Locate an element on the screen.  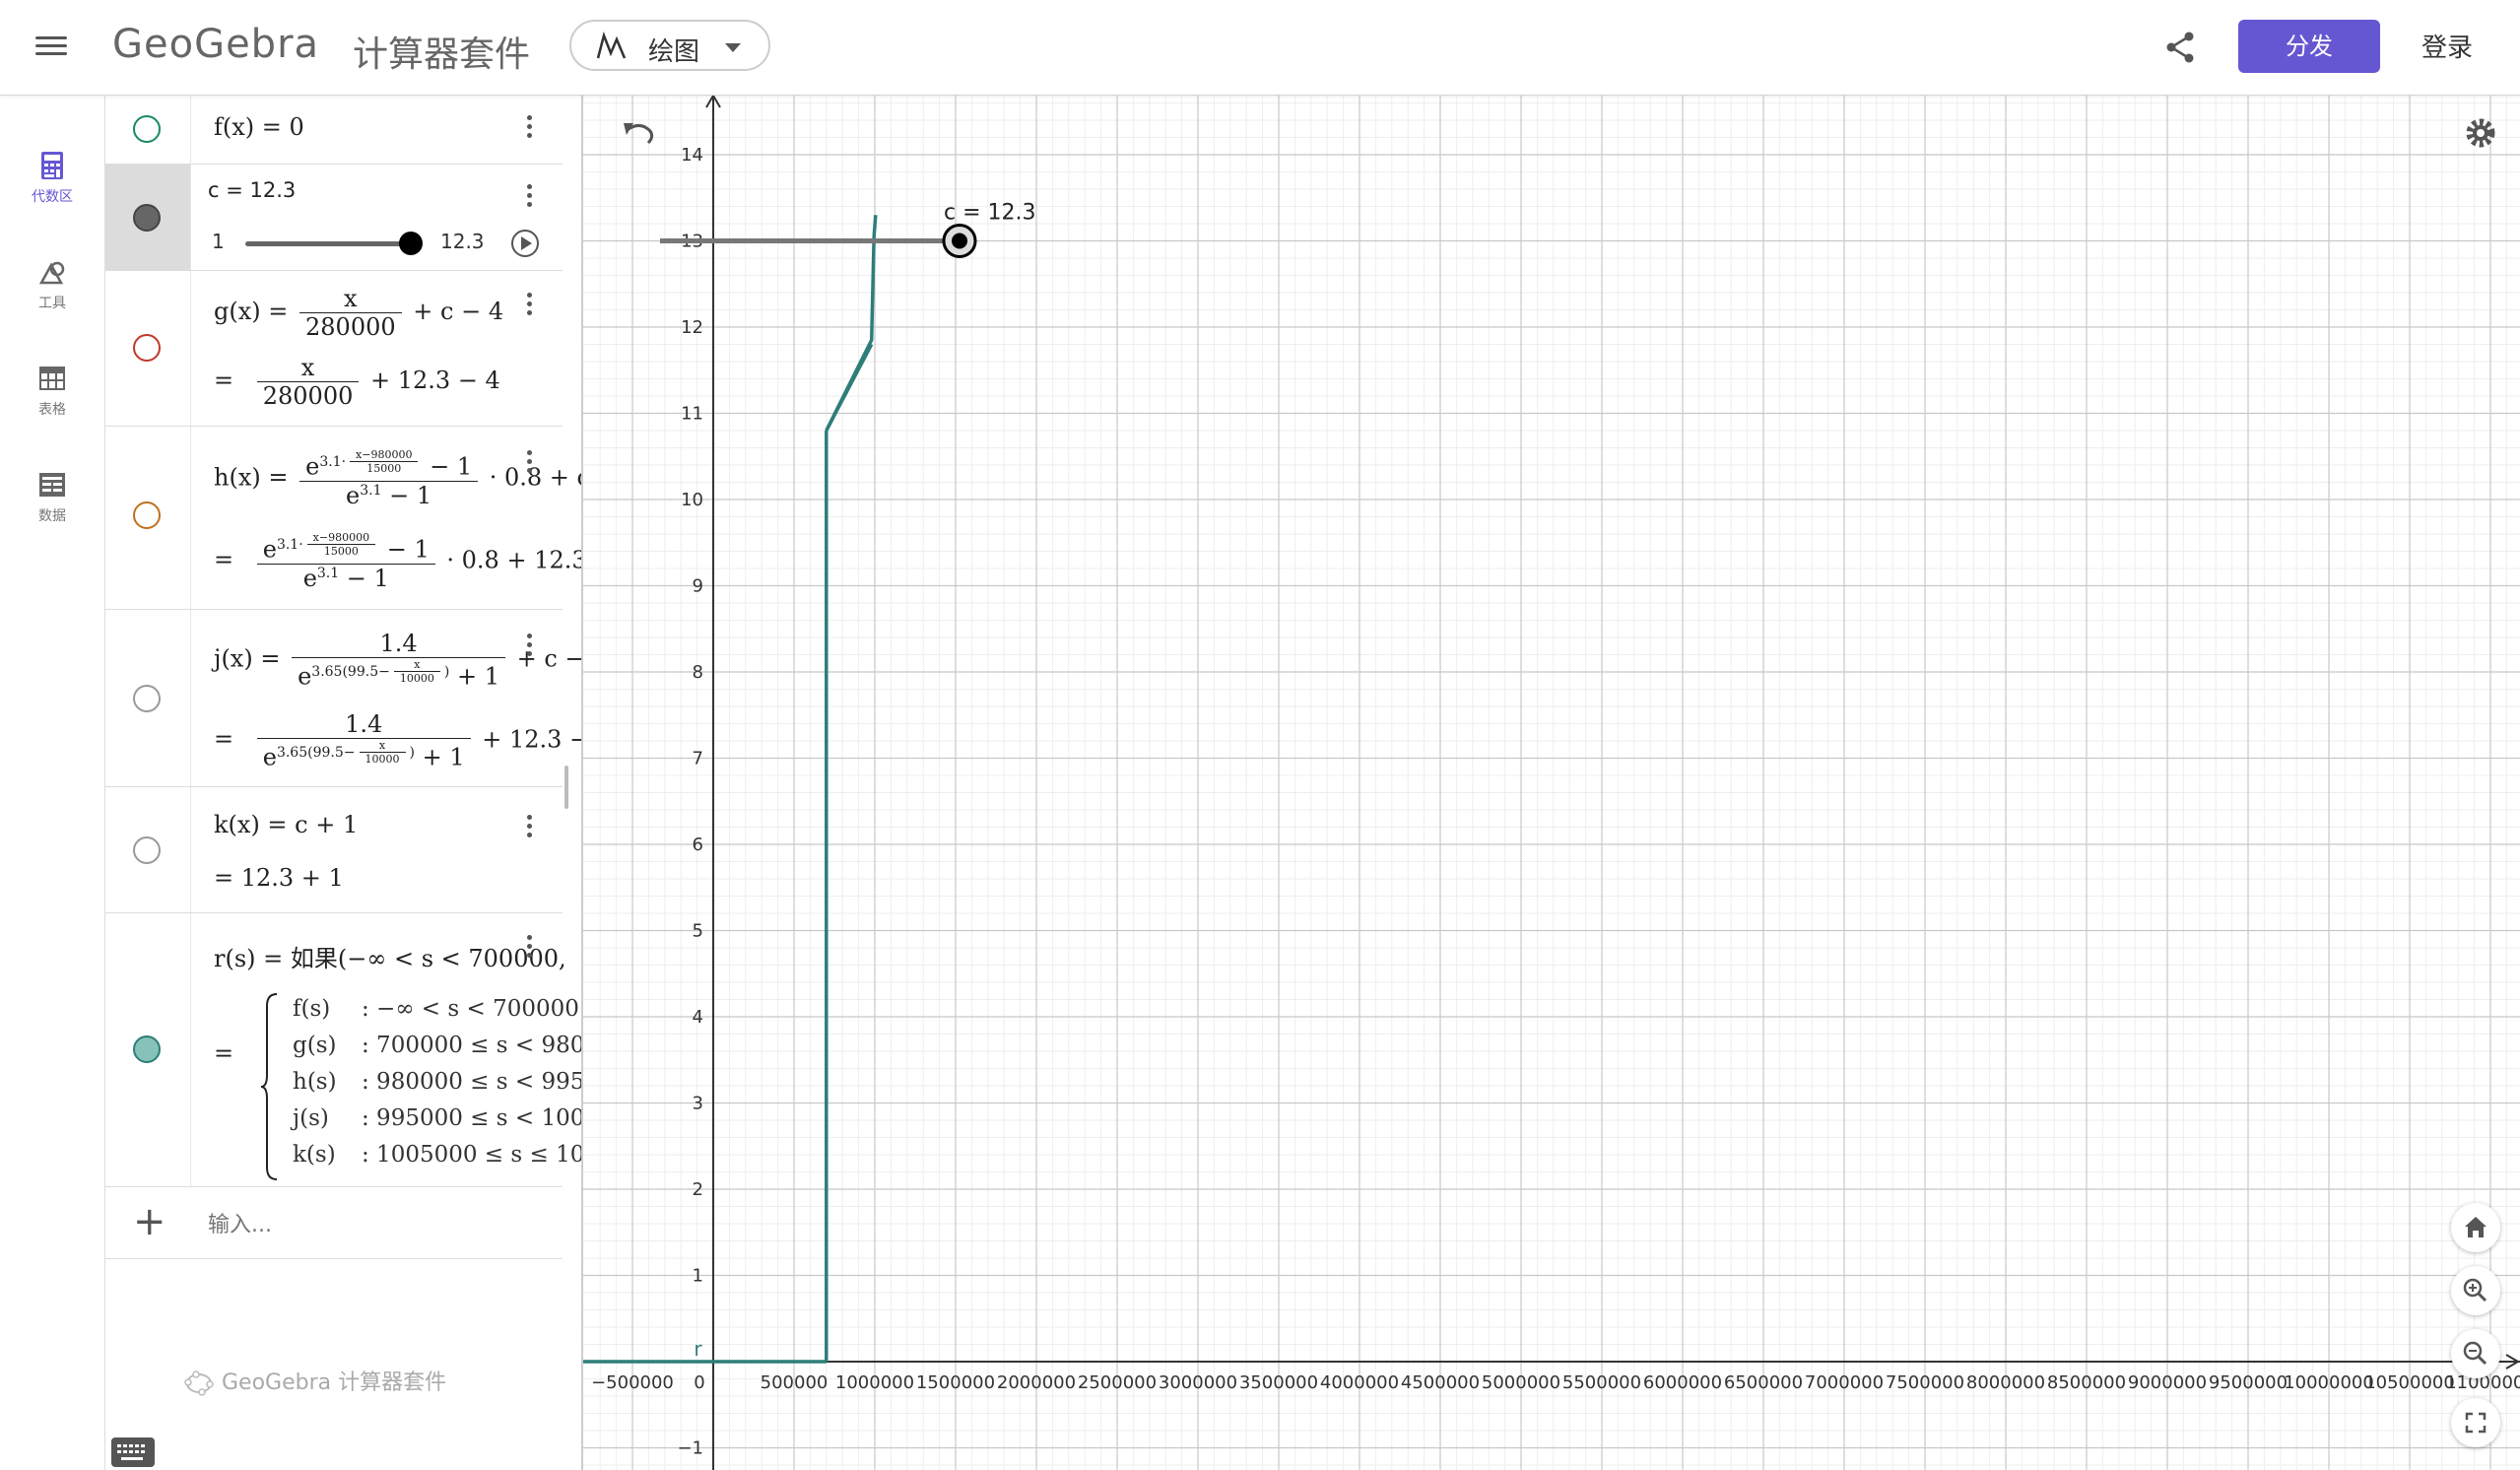
graphing-icon is located at coordinates (611, 45).